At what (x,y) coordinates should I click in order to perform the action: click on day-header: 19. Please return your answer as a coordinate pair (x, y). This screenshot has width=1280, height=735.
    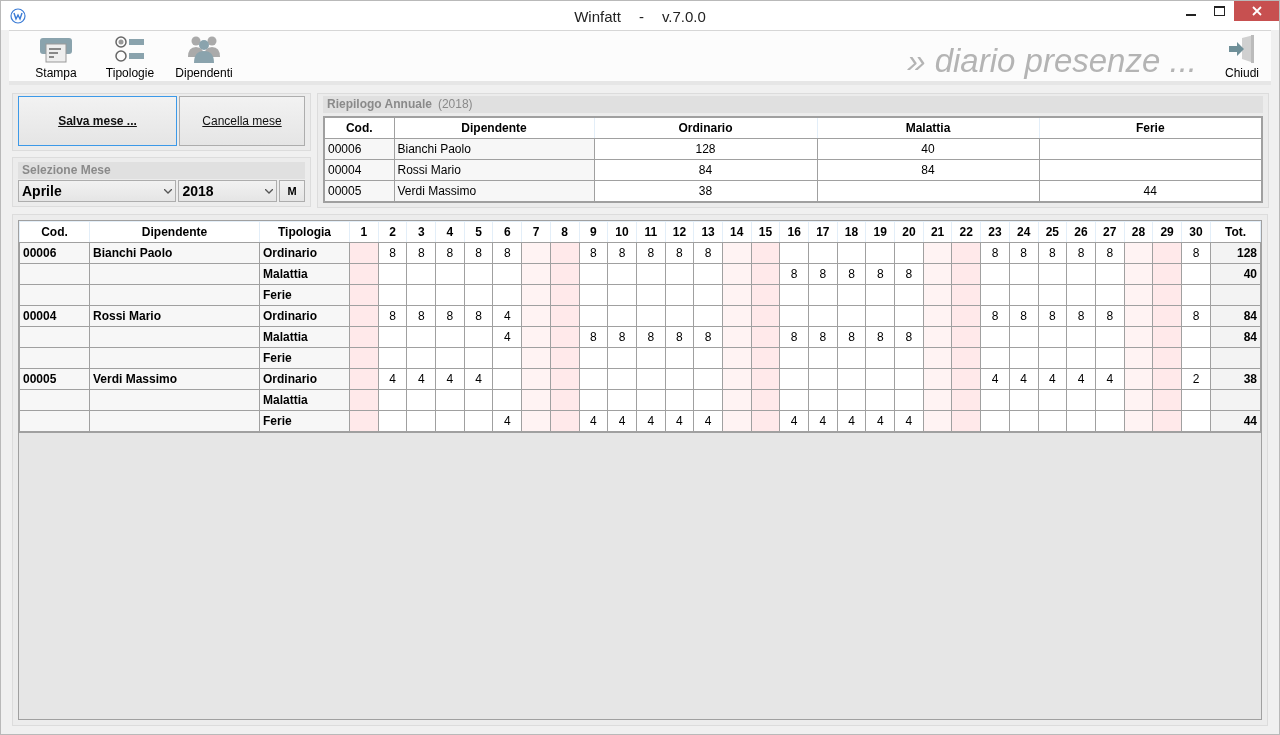
    Looking at the image, I should click on (880, 232).